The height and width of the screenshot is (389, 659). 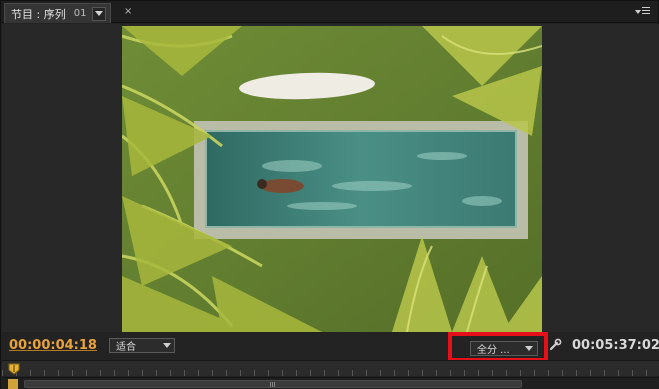 I want to click on close-icon: ×, so click(x=128, y=12).